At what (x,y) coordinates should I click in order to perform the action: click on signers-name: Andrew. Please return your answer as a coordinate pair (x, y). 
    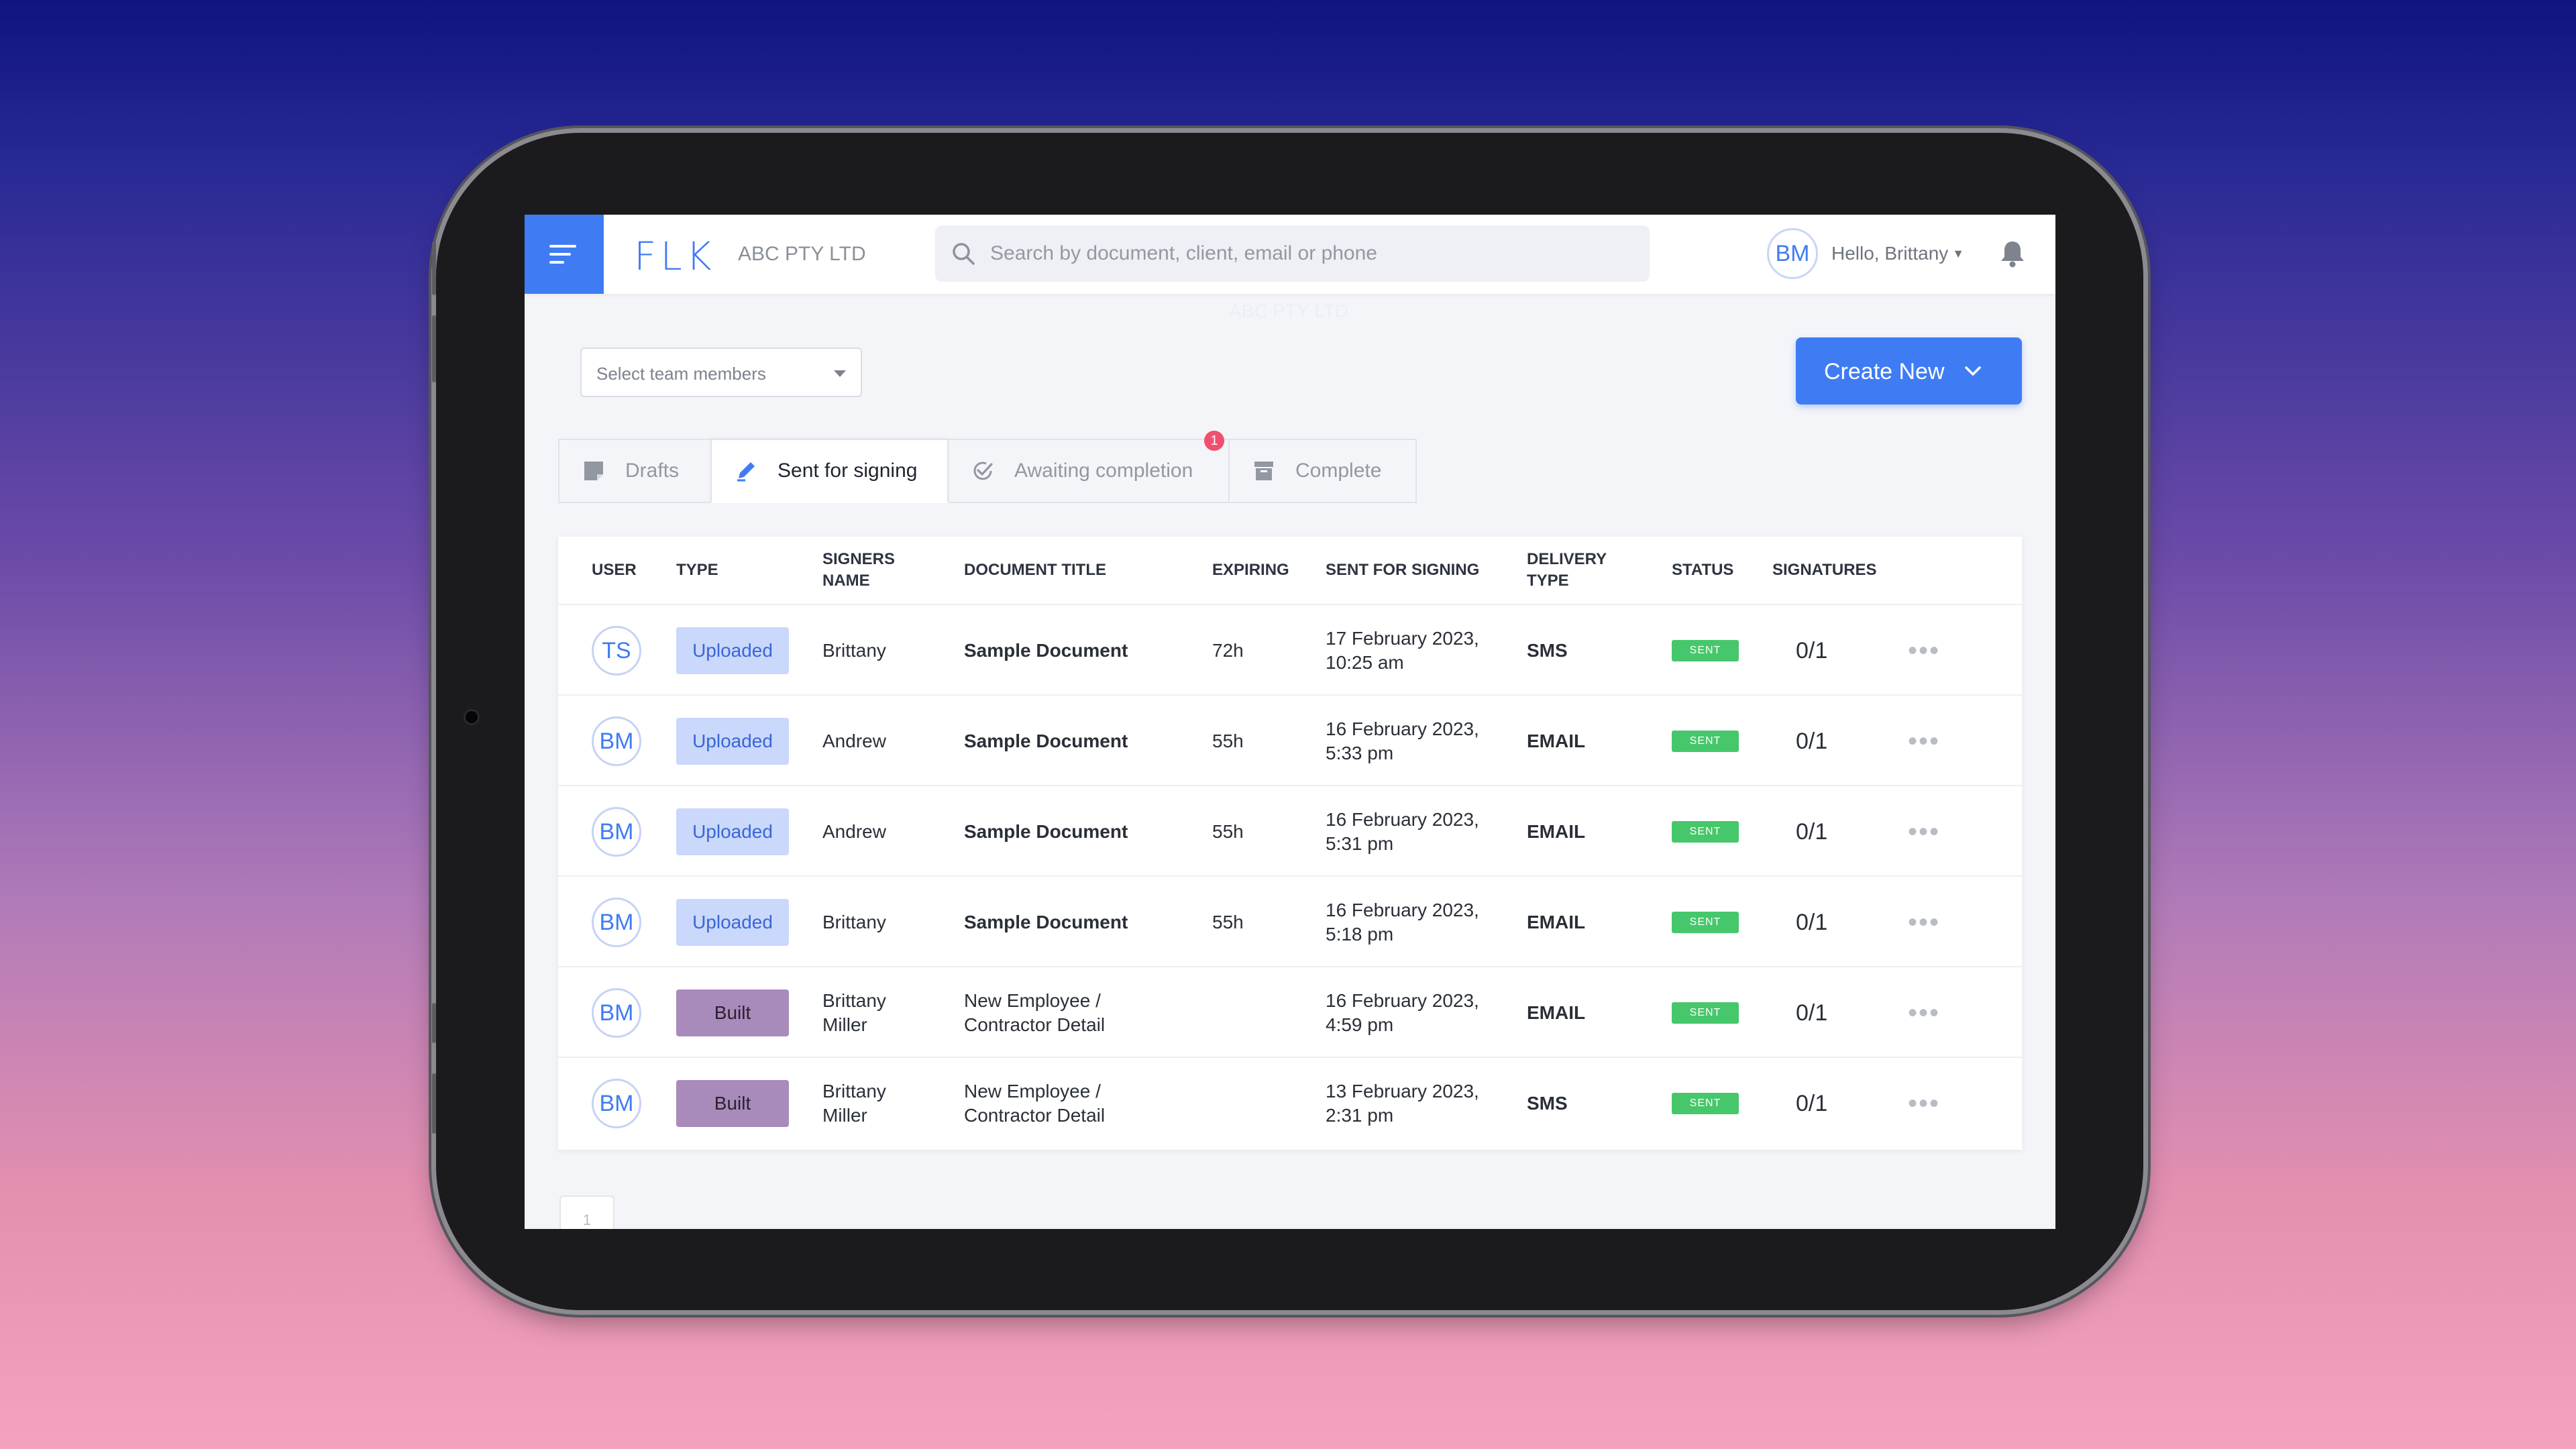
    Looking at the image, I should click on (854, 831).